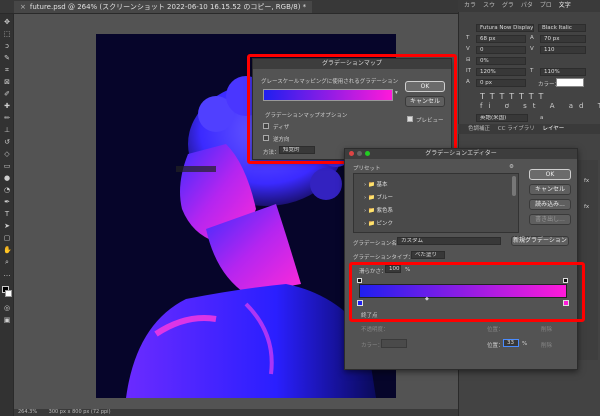 The width and height of the screenshot is (600, 416). What do you see at coordinates (7, 166) in the screenshot?
I see `gradient-tool-icon: ▭` at bounding box center [7, 166].